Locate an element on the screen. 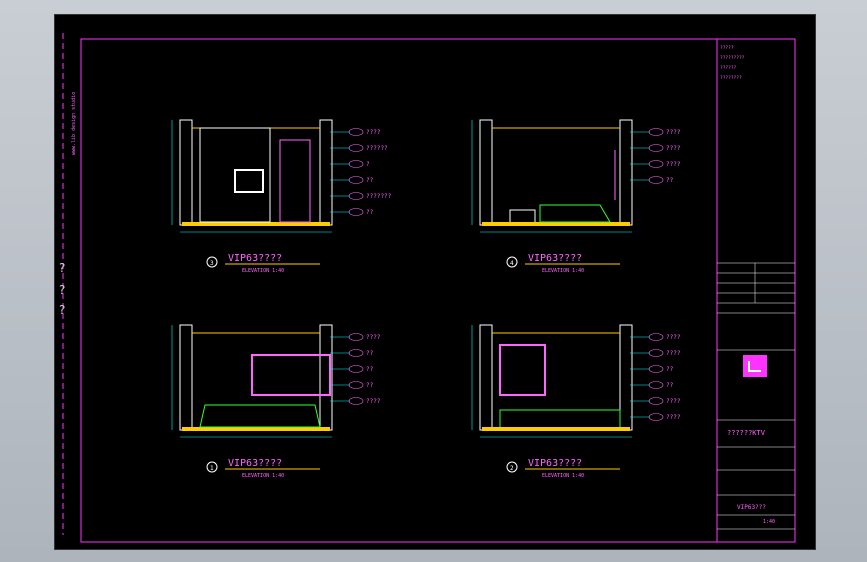  callout-label: ?????? is located at coordinates (377, 148).